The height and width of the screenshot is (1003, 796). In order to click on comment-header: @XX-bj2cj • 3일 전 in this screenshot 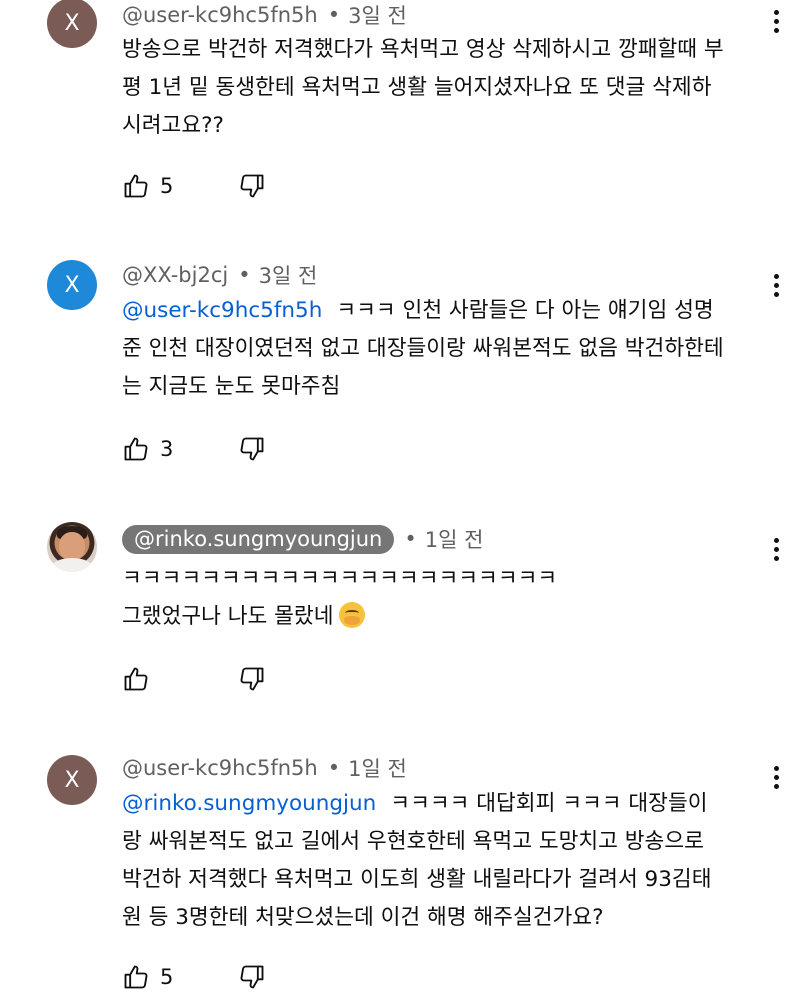, I will do `click(219, 275)`.